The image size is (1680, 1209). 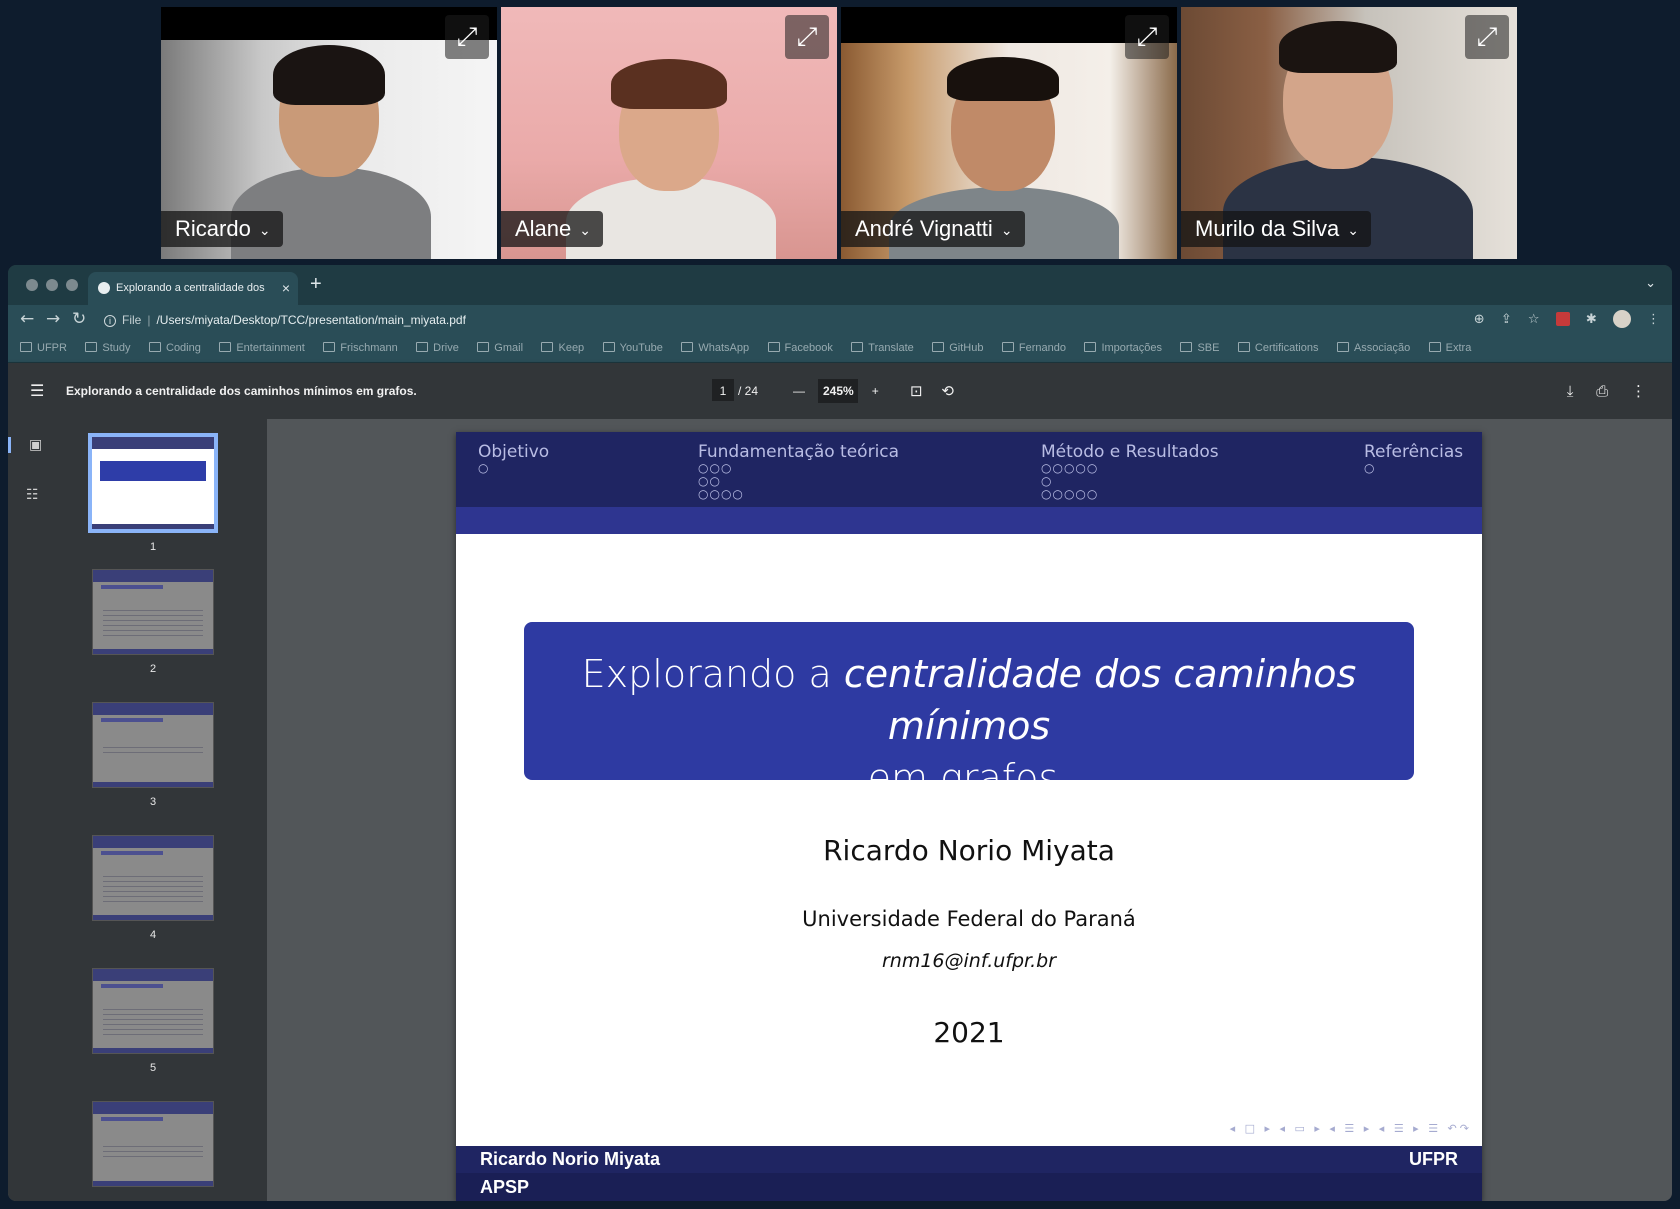 What do you see at coordinates (110, 321) in the screenshot?
I see `info-icon: i` at bounding box center [110, 321].